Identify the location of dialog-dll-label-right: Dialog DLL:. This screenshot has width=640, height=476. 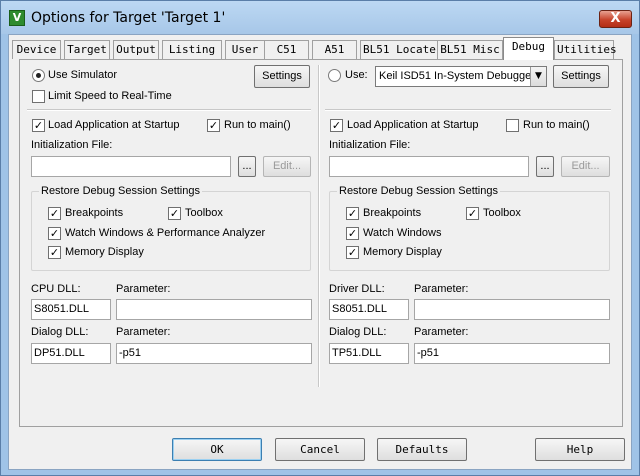
(358, 332).